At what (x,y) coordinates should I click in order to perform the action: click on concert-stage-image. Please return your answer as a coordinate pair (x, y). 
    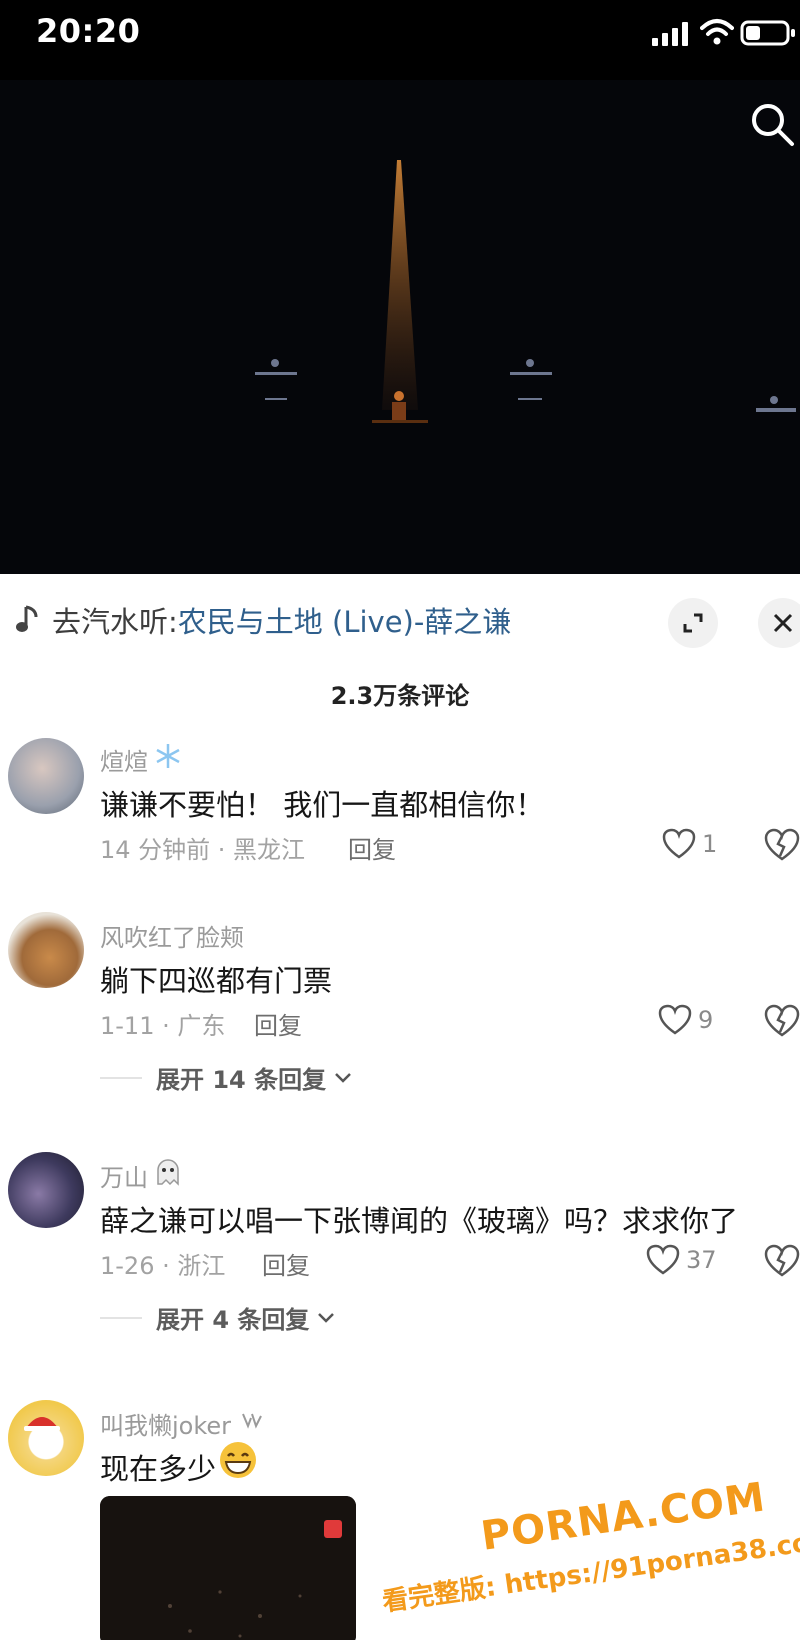
    Looking at the image, I should click on (525, 291).